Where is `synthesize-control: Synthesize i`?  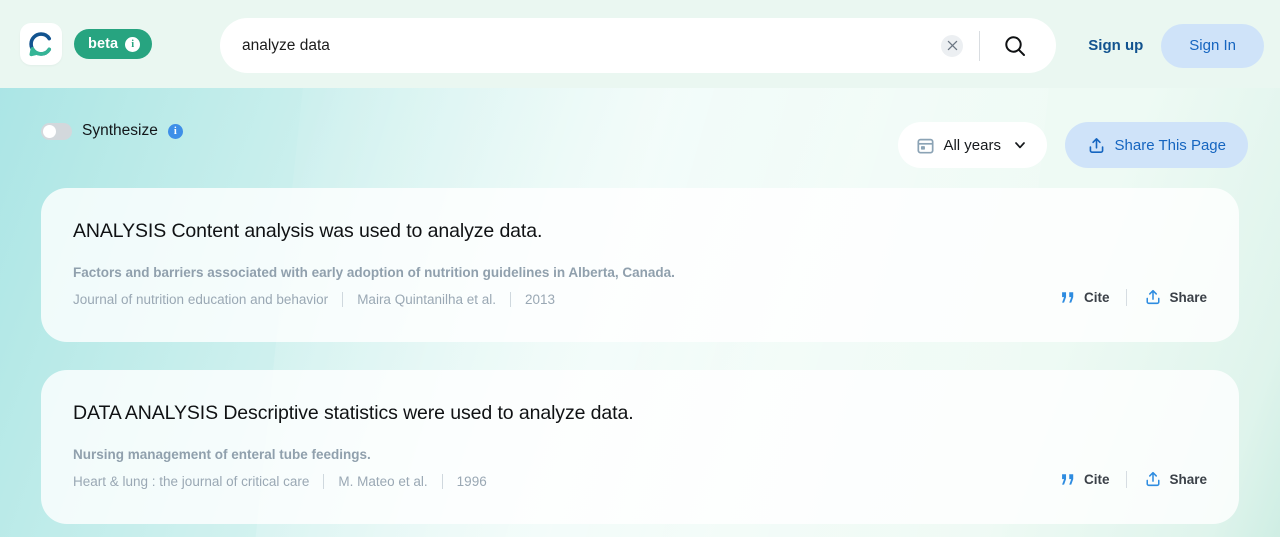
synthesize-control: Synthesize i is located at coordinates (112, 131).